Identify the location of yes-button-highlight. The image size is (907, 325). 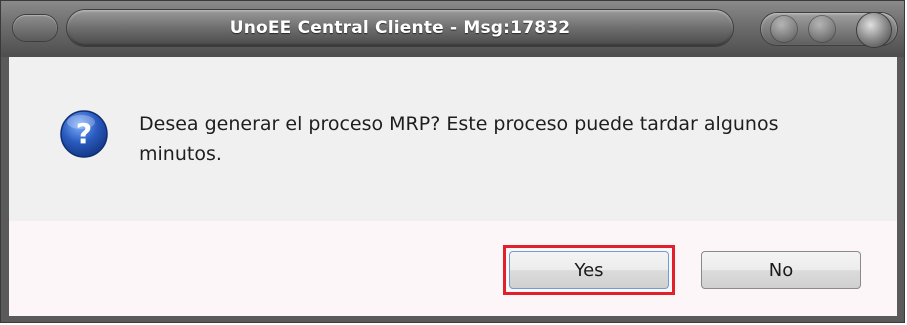
(589, 270).